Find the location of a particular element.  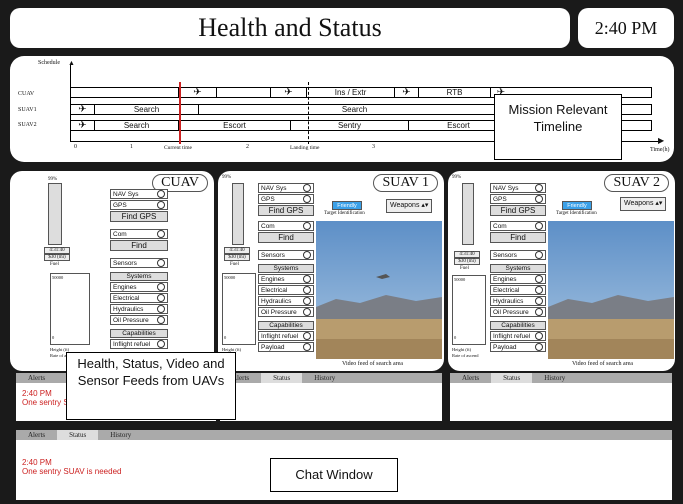

systems-heading: Systems is located at coordinates (286, 268).